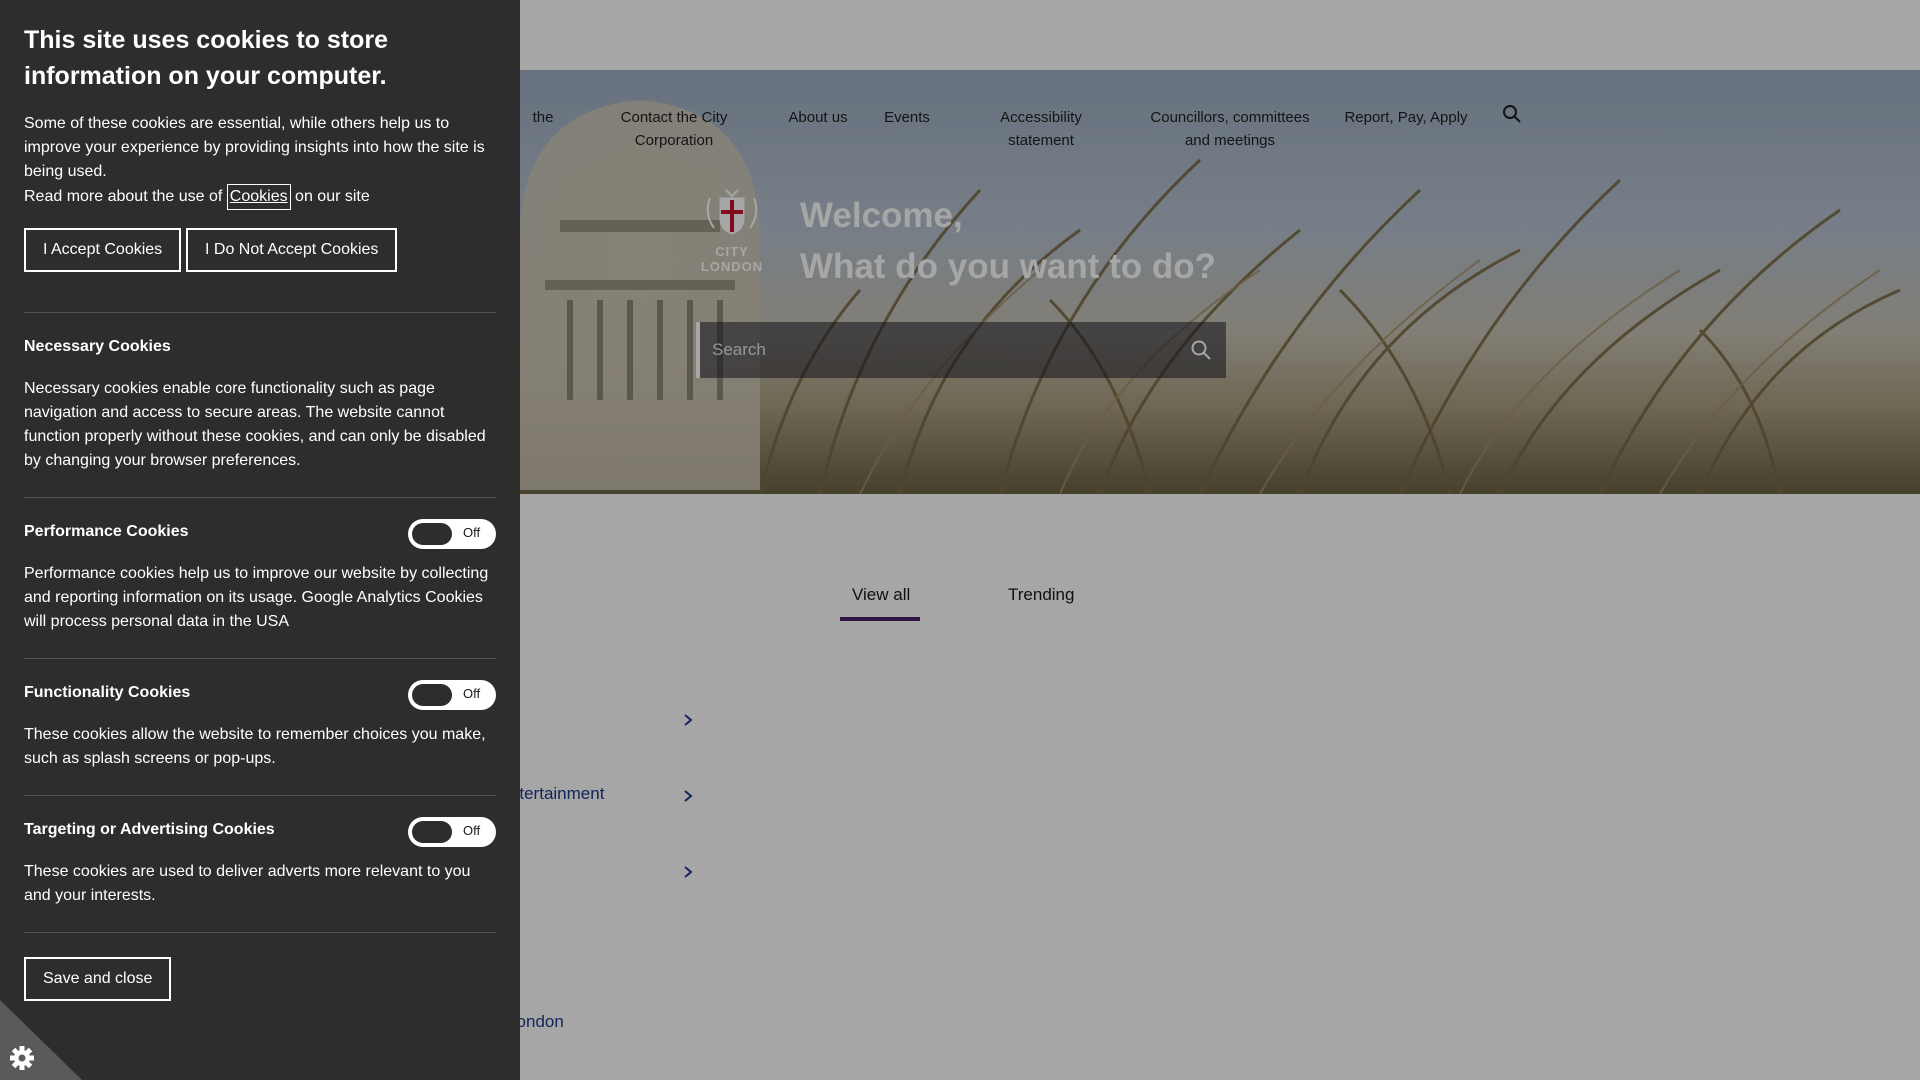 The image size is (1920, 1080). What do you see at coordinates (98, 979) in the screenshot?
I see `save-and-close-button: Save and close` at bounding box center [98, 979].